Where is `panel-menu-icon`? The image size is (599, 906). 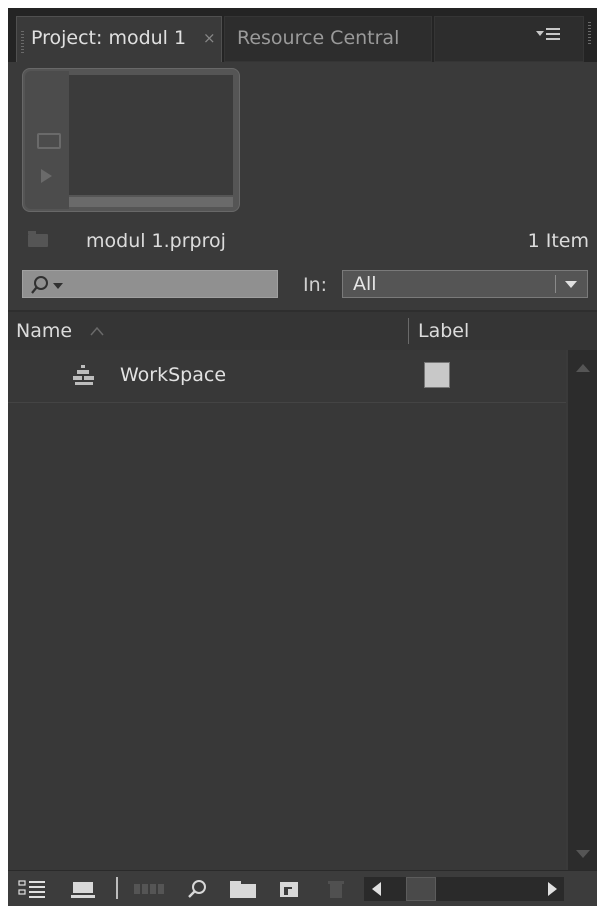
panel-menu-icon is located at coordinates (549, 36).